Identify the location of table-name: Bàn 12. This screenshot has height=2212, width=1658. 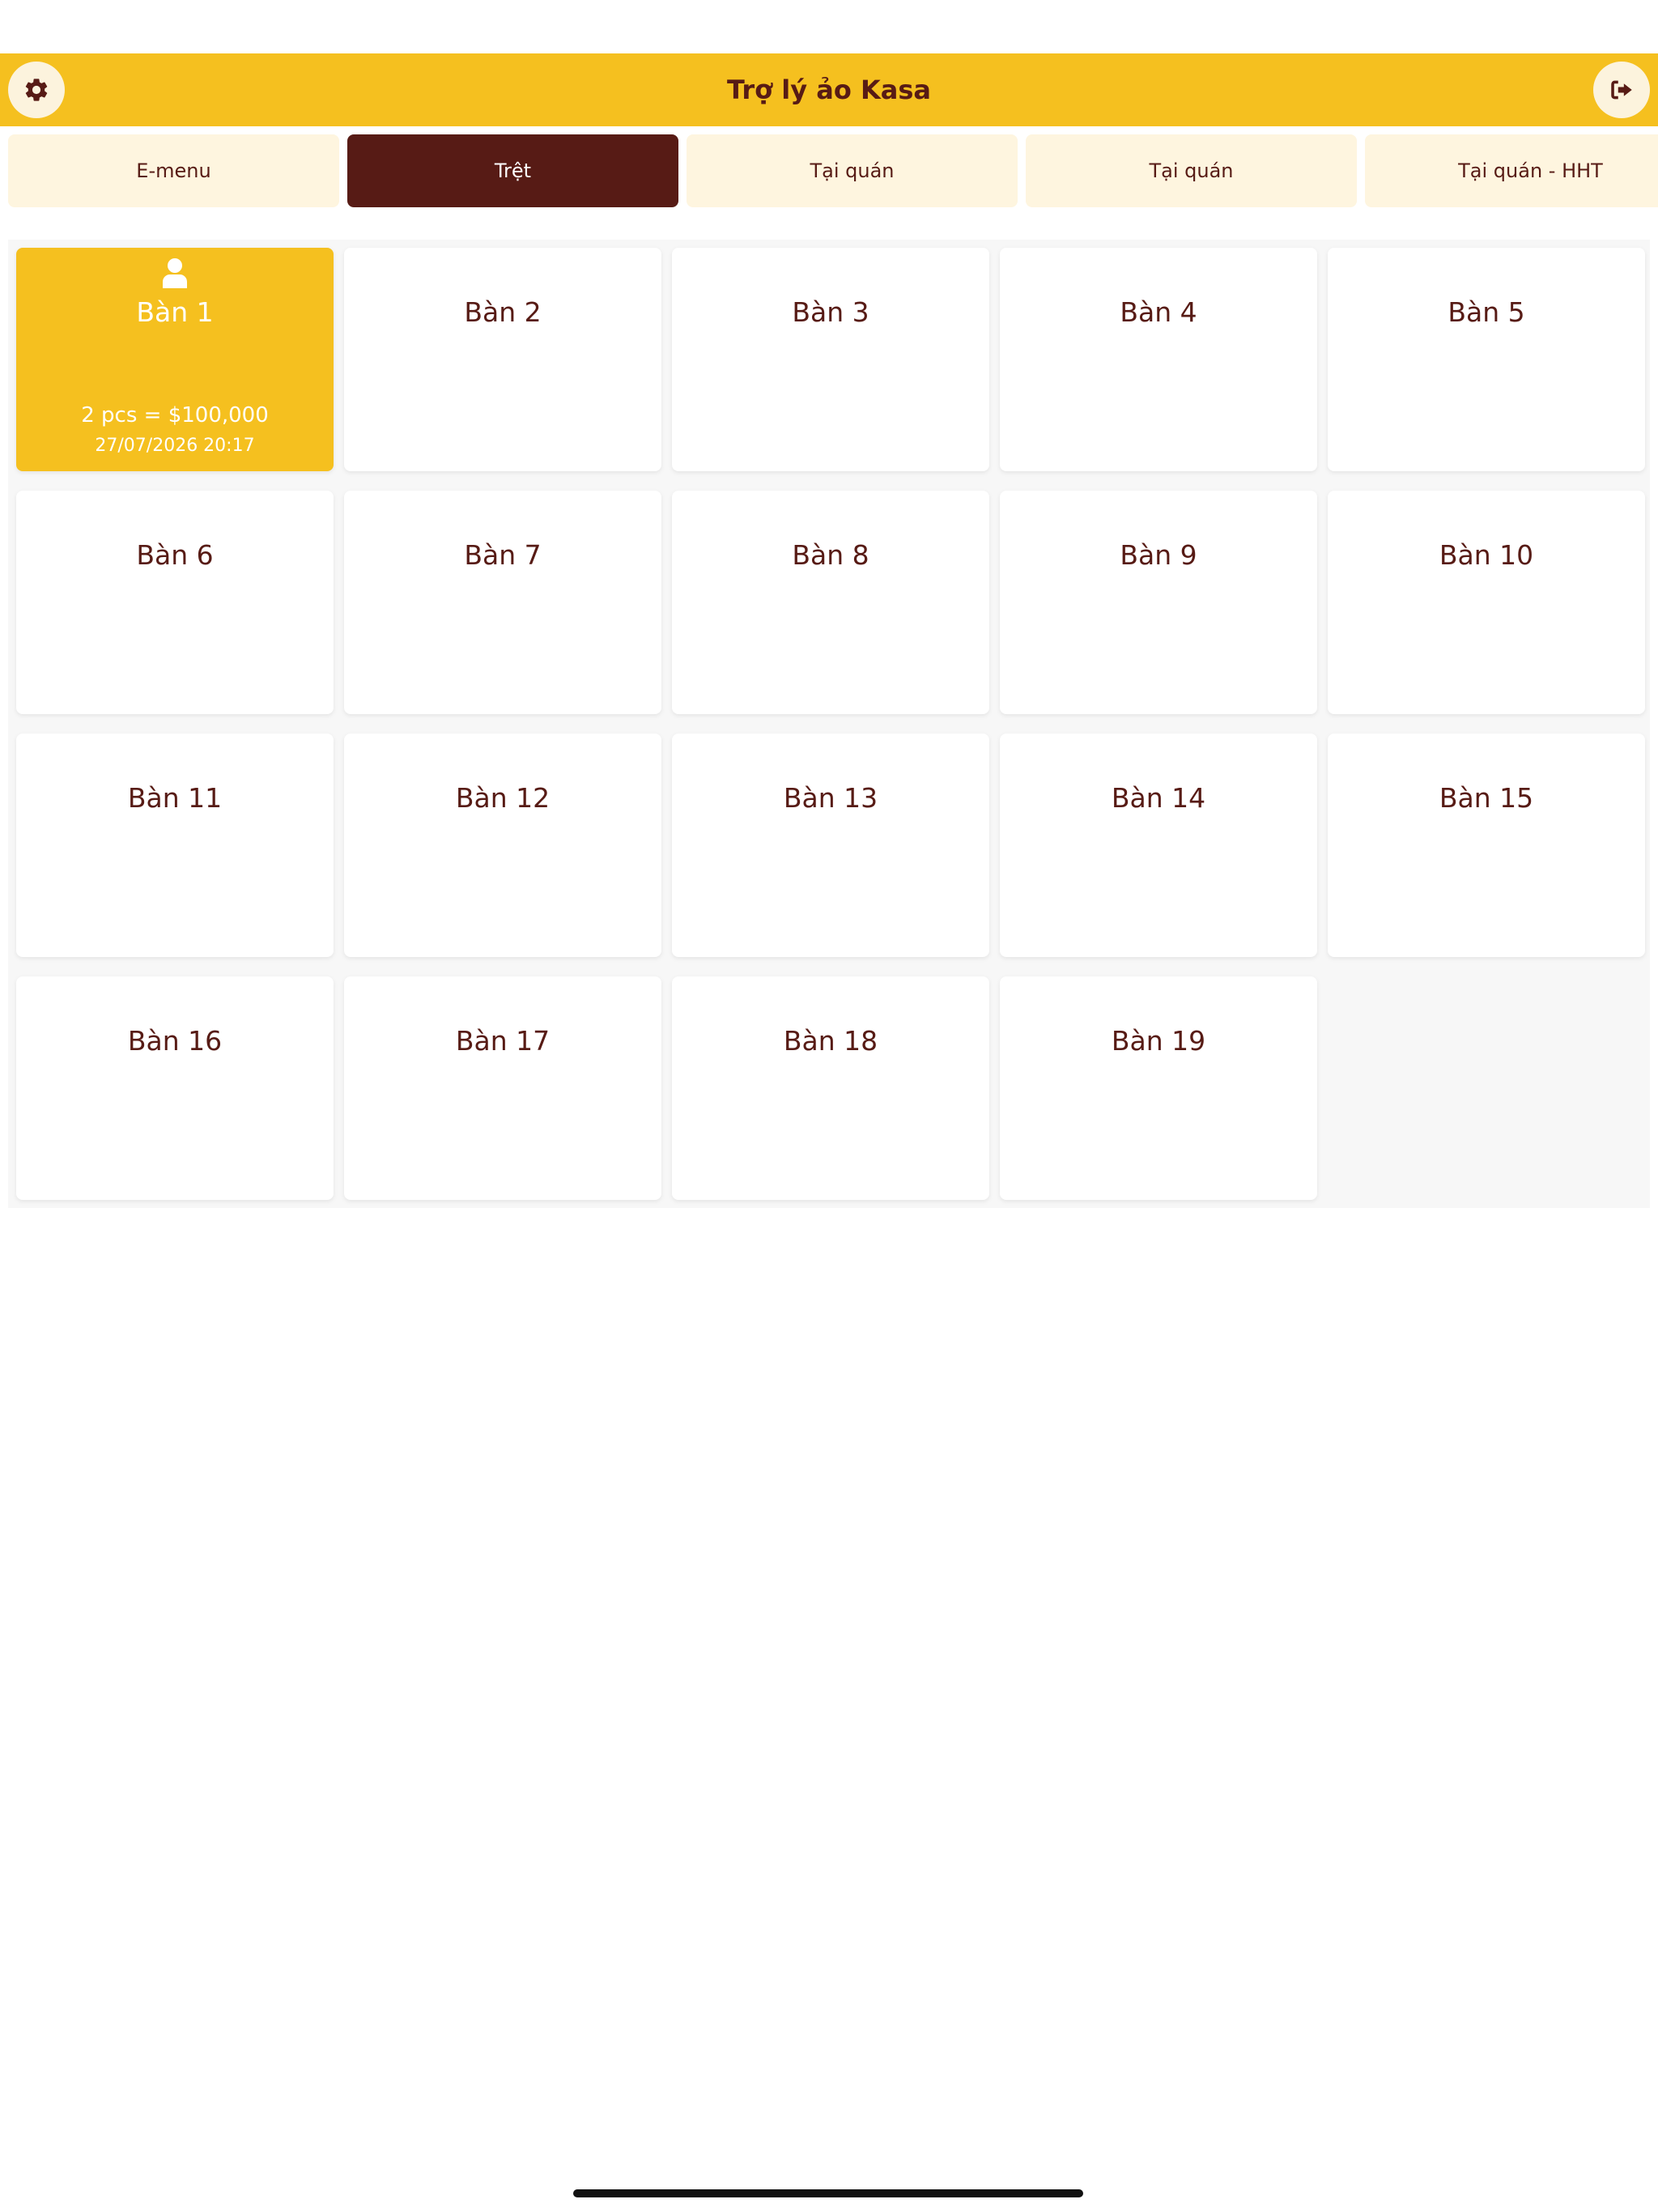
(503, 798).